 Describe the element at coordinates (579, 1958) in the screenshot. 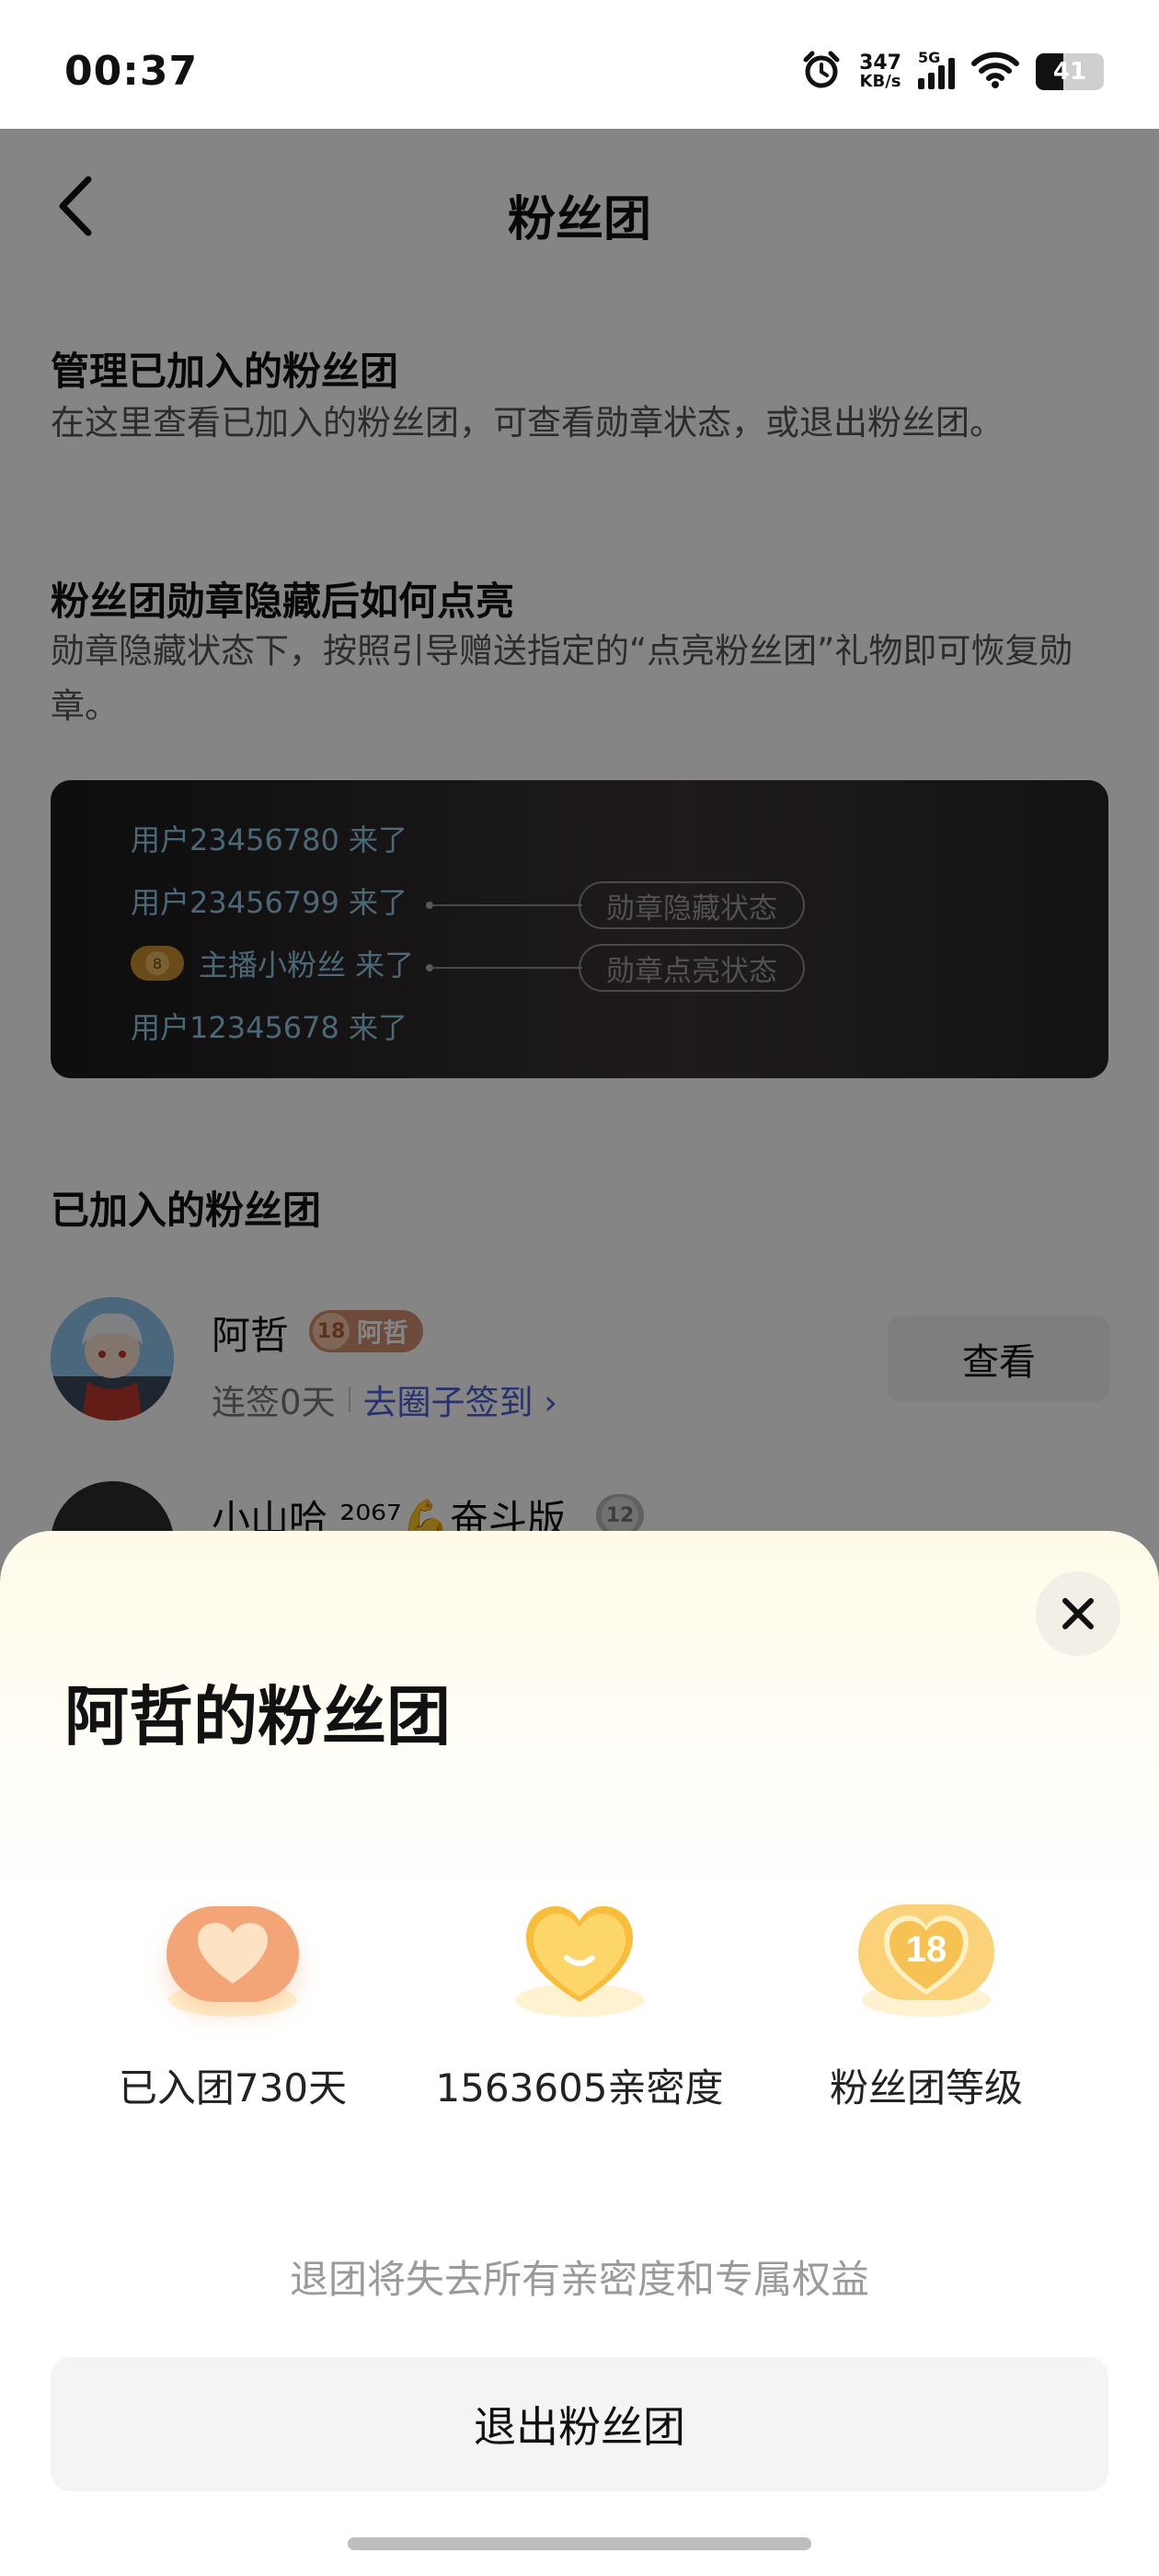

I see `smile-heart-icon` at that location.